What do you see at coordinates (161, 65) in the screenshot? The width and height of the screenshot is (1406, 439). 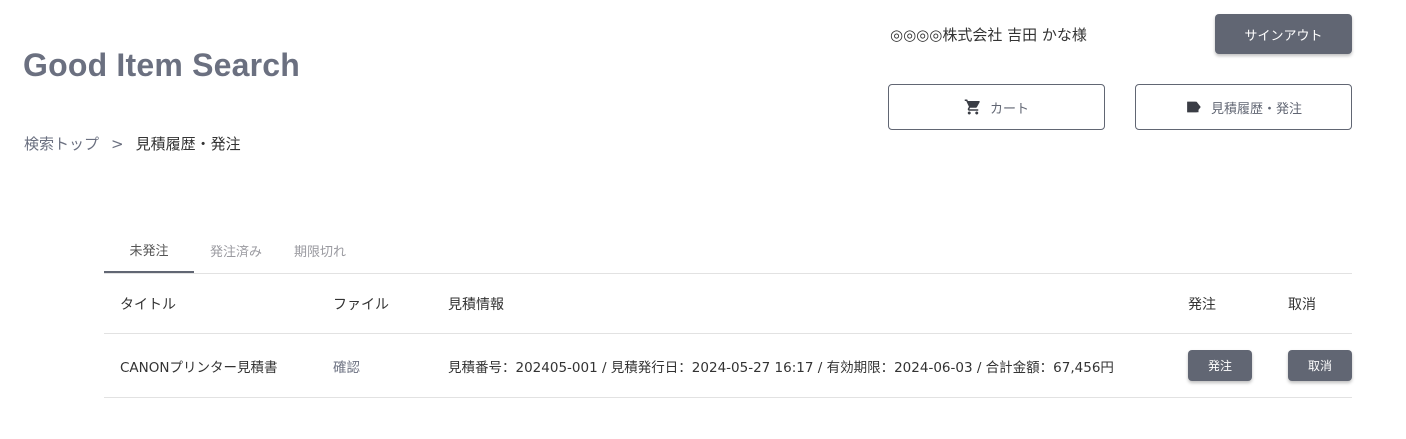 I see `site-title: Good Item Search` at bounding box center [161, 65].